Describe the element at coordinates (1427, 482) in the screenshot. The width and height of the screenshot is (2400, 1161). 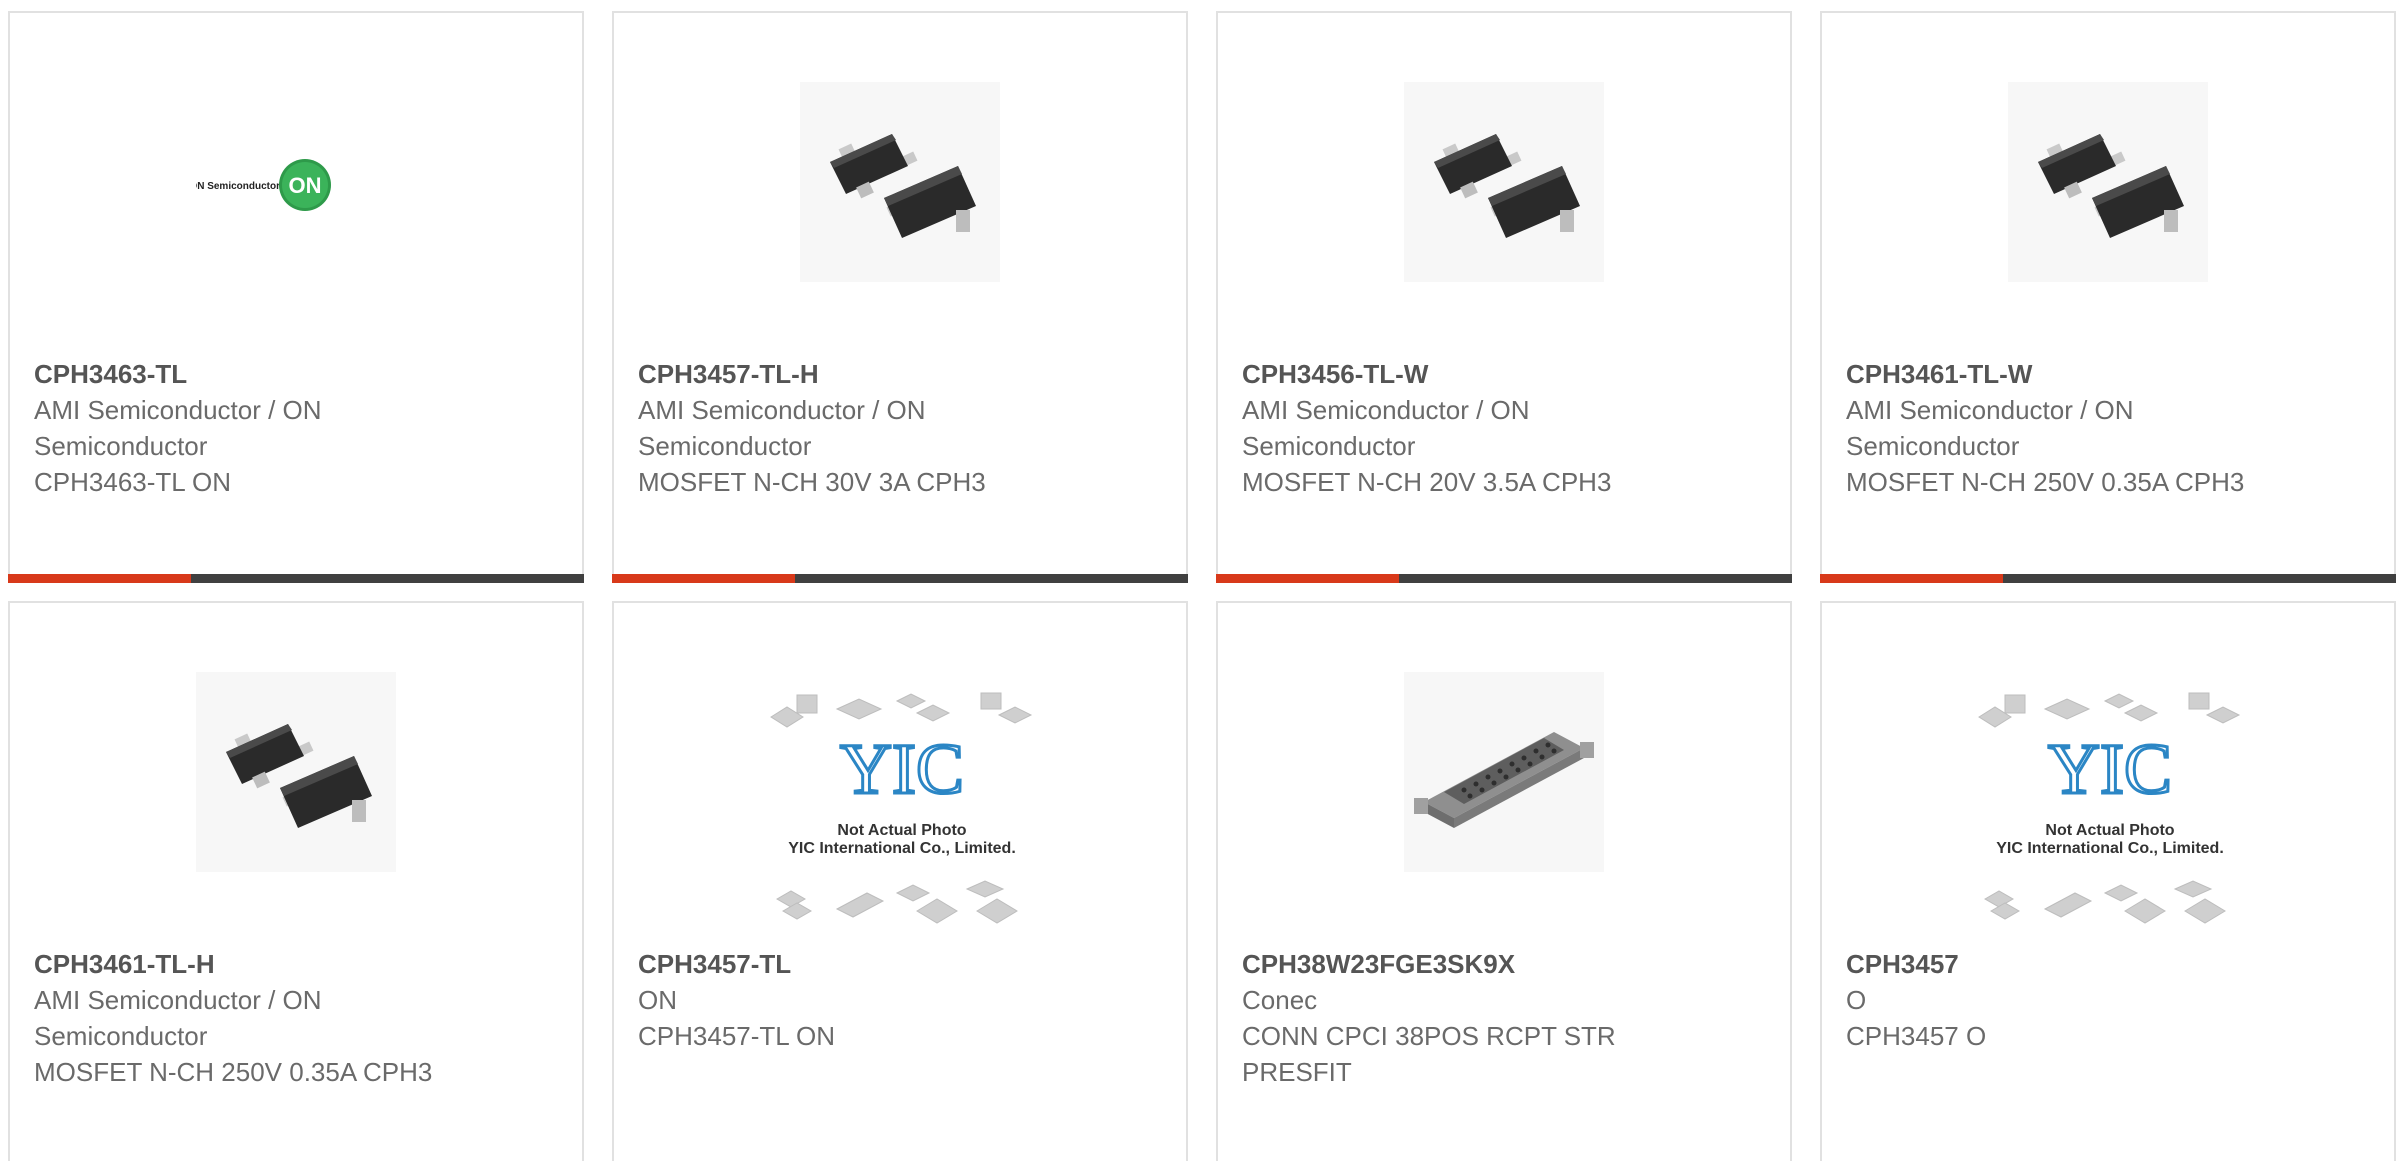
I see `description: MOSFET N-CH 20V 3.5A CPH3` at that location.